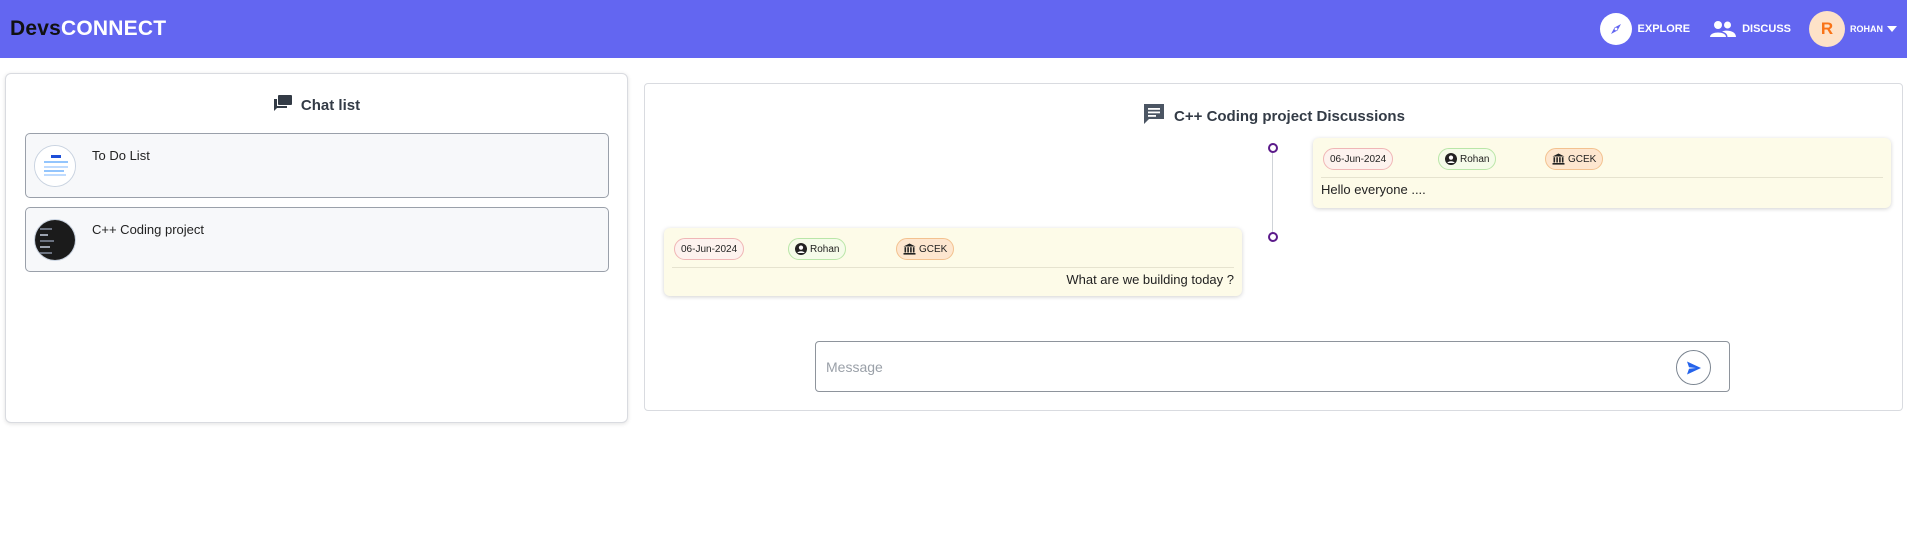 This screenshot has width=1907, height=541. What do you see at coordinates (1827, 29) in the screenshot?
I see `user-avatar: R` at bounding box center [1827, 29].